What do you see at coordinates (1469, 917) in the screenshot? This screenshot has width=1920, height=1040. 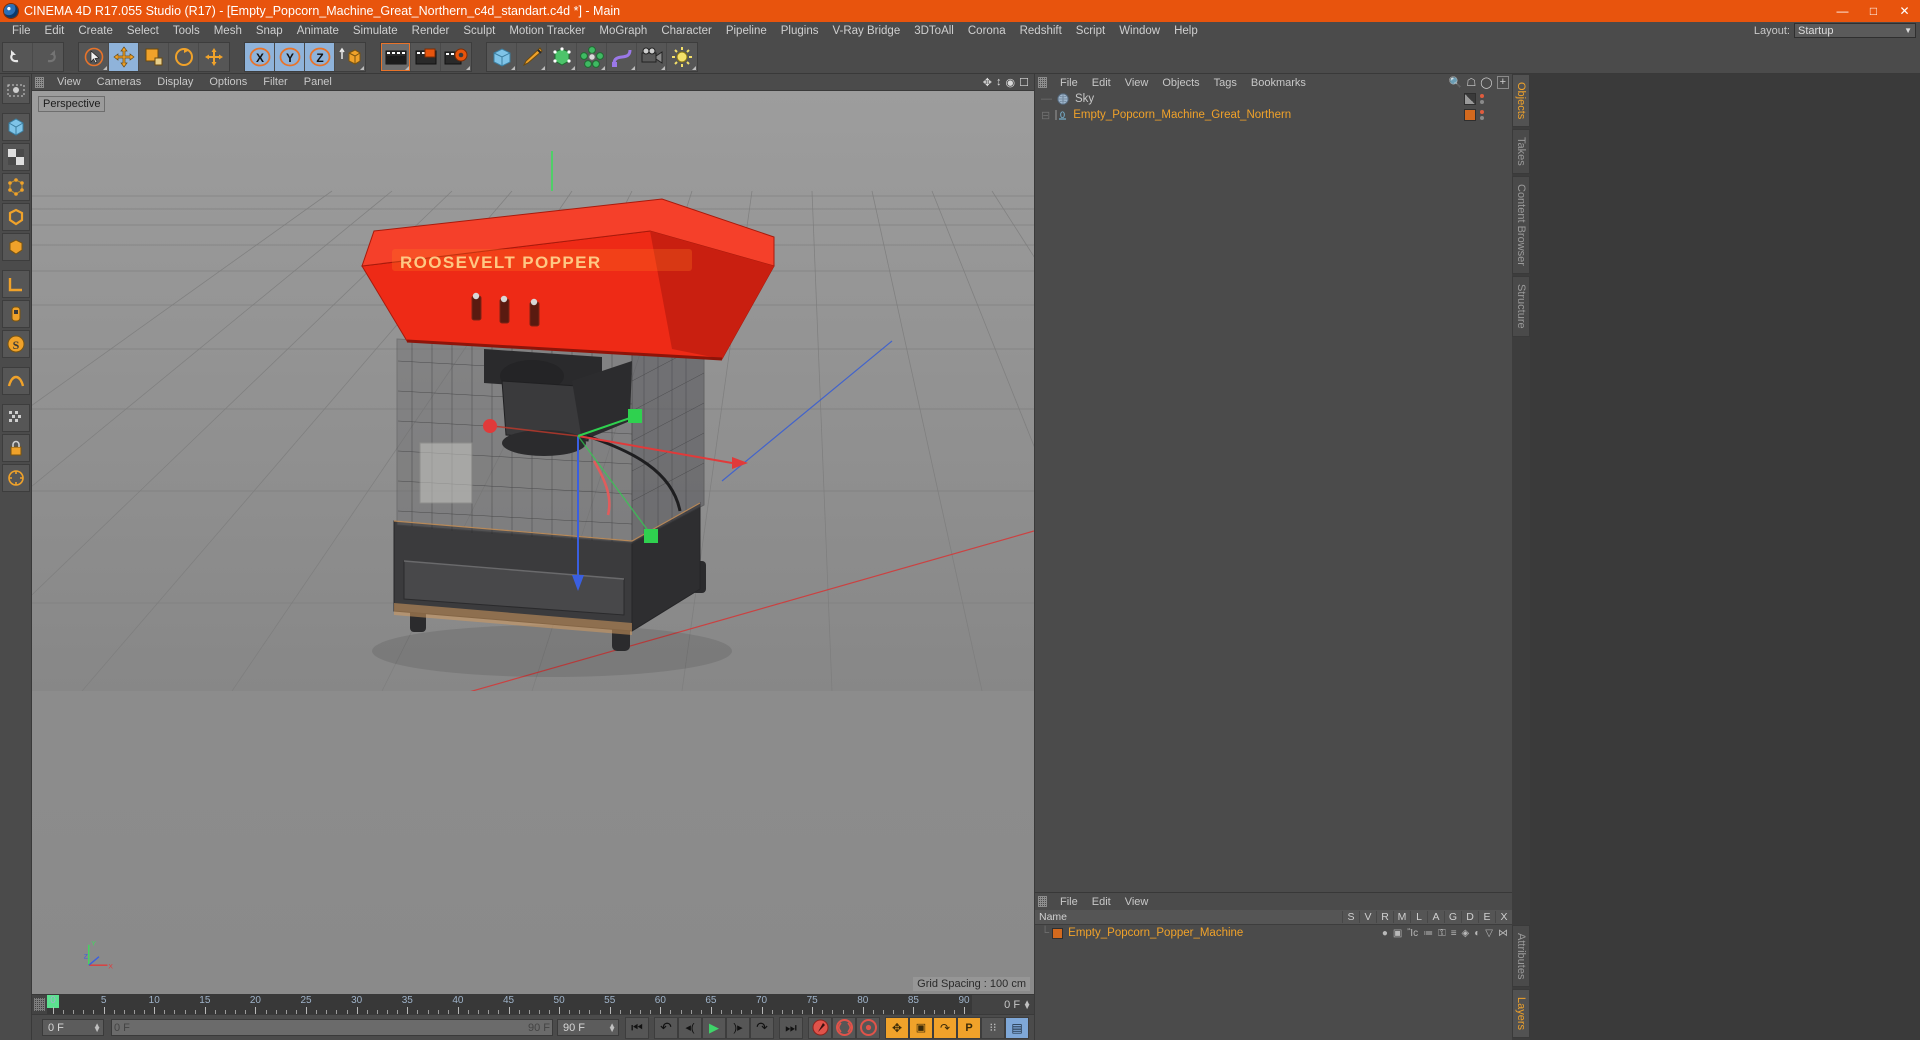 I see `layer-col-d: D` at bounding box center [1469, 917].